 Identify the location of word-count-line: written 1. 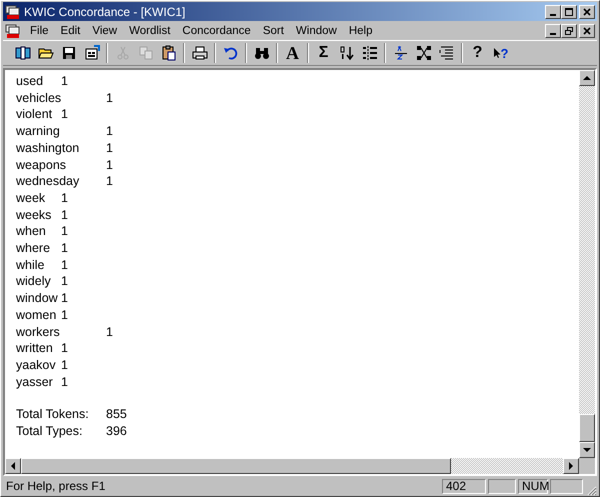
(42, 348).